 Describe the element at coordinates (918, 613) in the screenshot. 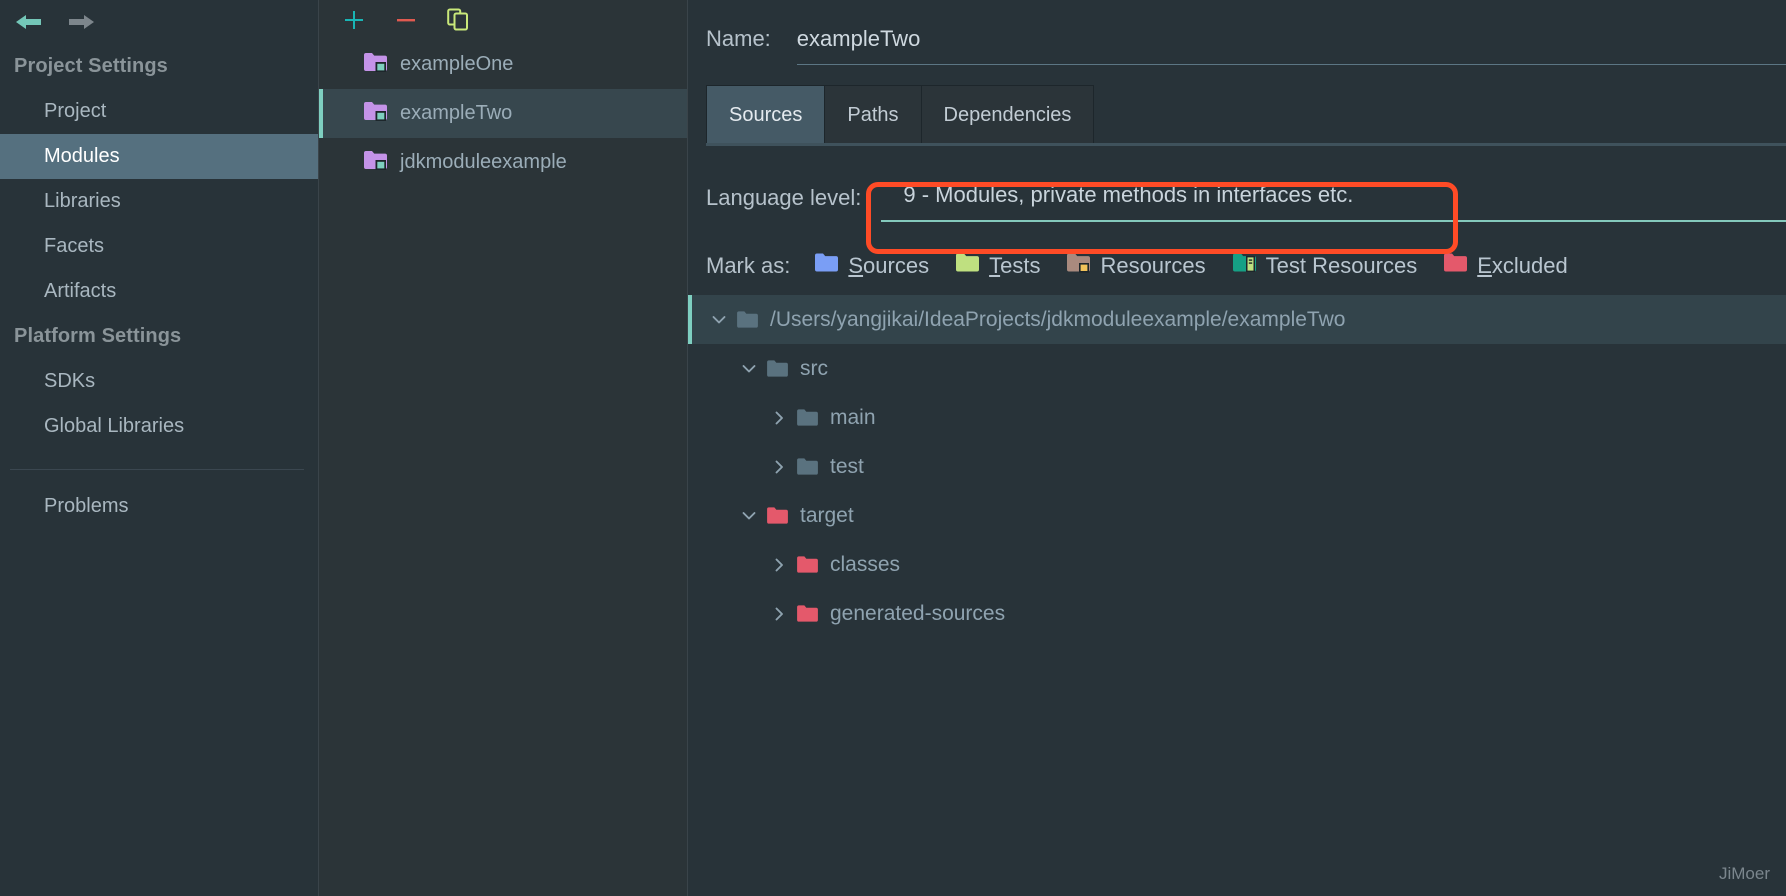

I see `tree-row-label: generated-sources` at that location.